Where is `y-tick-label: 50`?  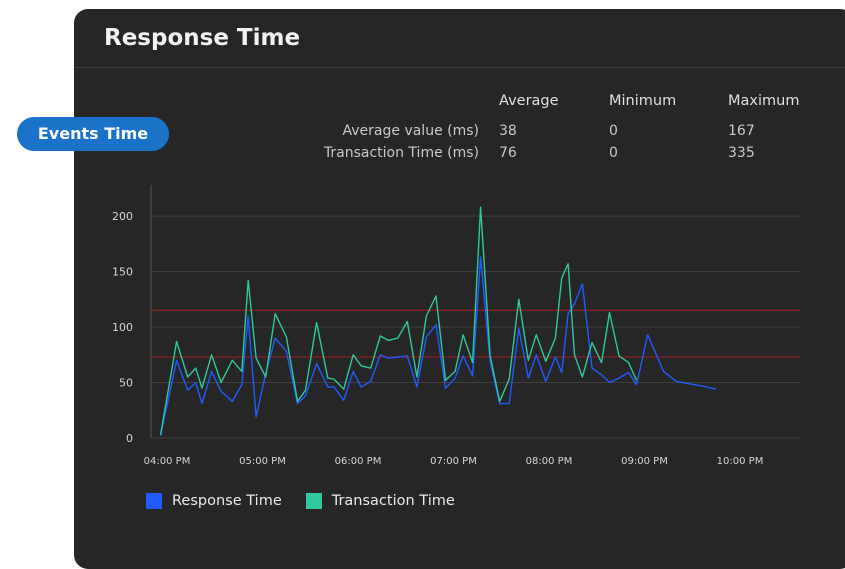 y-tick-label: 50 is located at coordinates (126, 383).